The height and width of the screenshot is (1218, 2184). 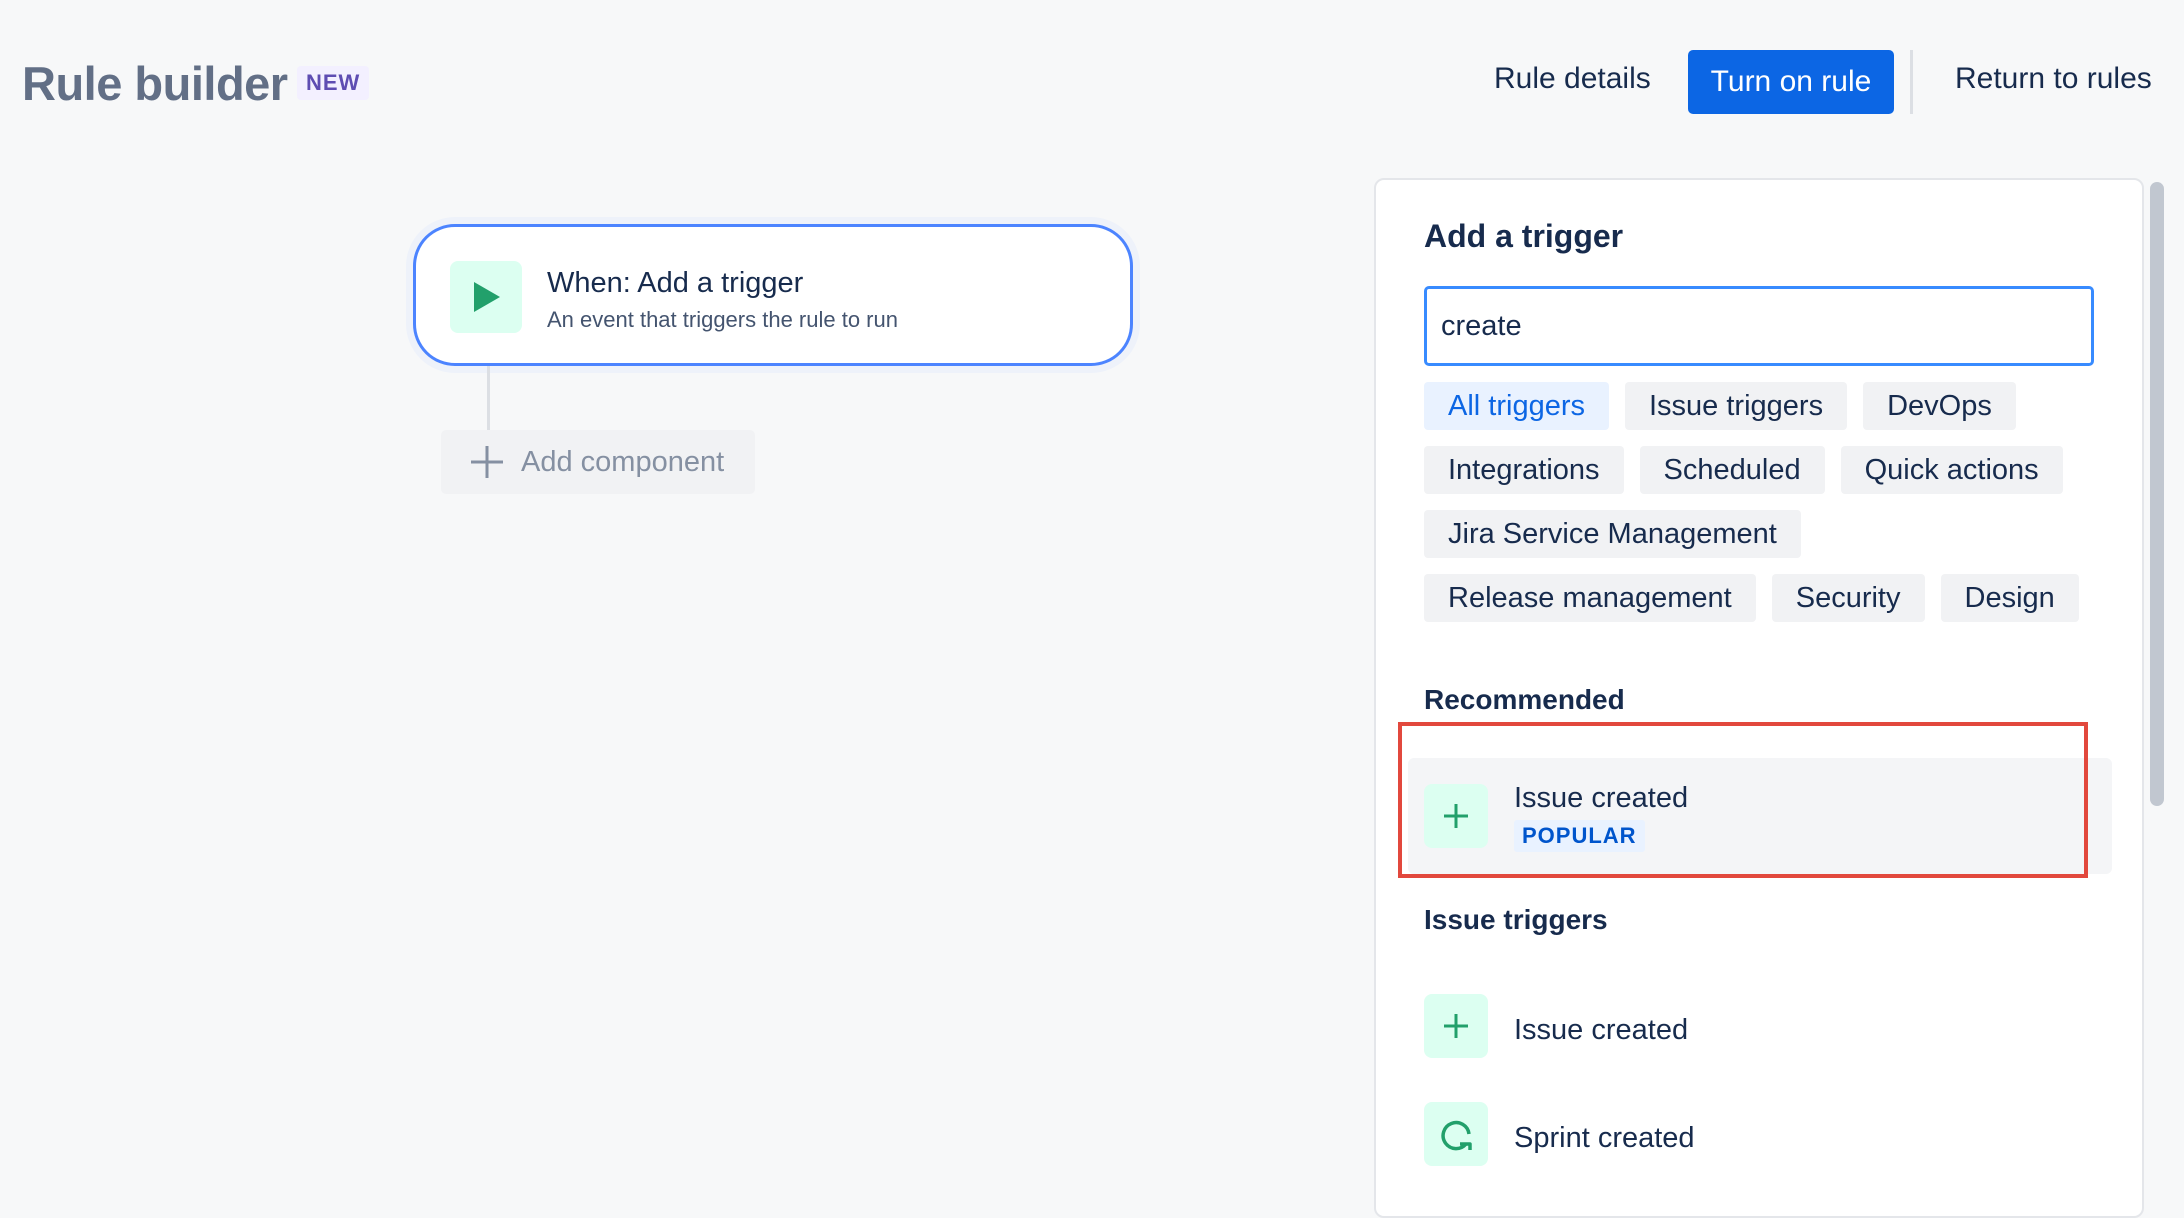 What do you see at coordinates (623, 461) in the screenshot?
I see `add-component-label: Add component` at bounding box center [623, 461].